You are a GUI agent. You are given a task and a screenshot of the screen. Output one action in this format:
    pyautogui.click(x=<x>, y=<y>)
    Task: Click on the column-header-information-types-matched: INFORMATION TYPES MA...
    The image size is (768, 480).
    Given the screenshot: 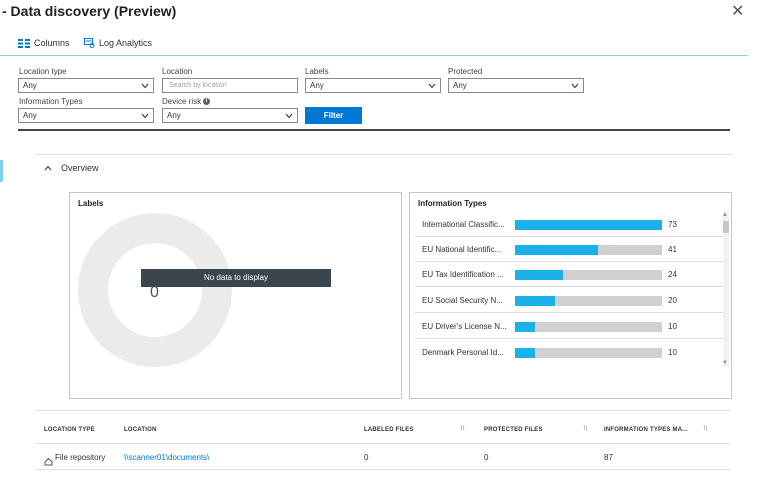 What is the action you would take?
    pyautogui.click(x=646, y=430)
    